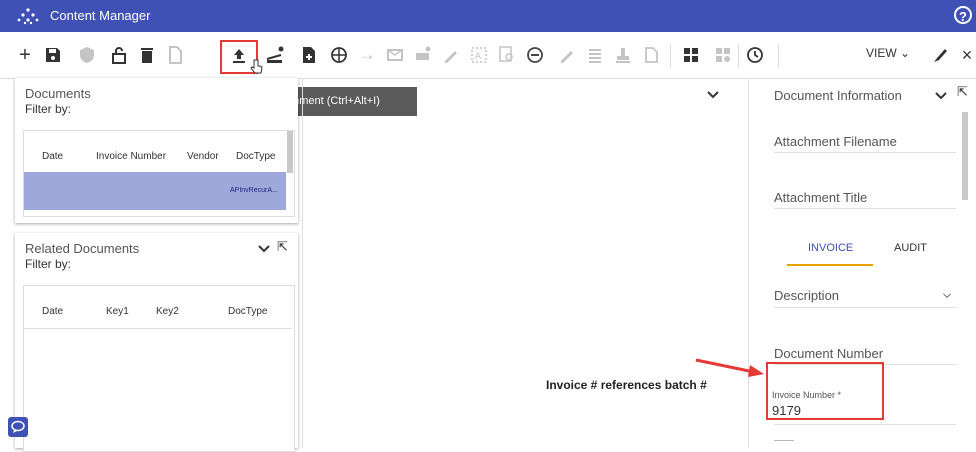 Image resolution: width=976 pixels, height=452 pixels. I want to click on pen-icon, so click(941, 55).